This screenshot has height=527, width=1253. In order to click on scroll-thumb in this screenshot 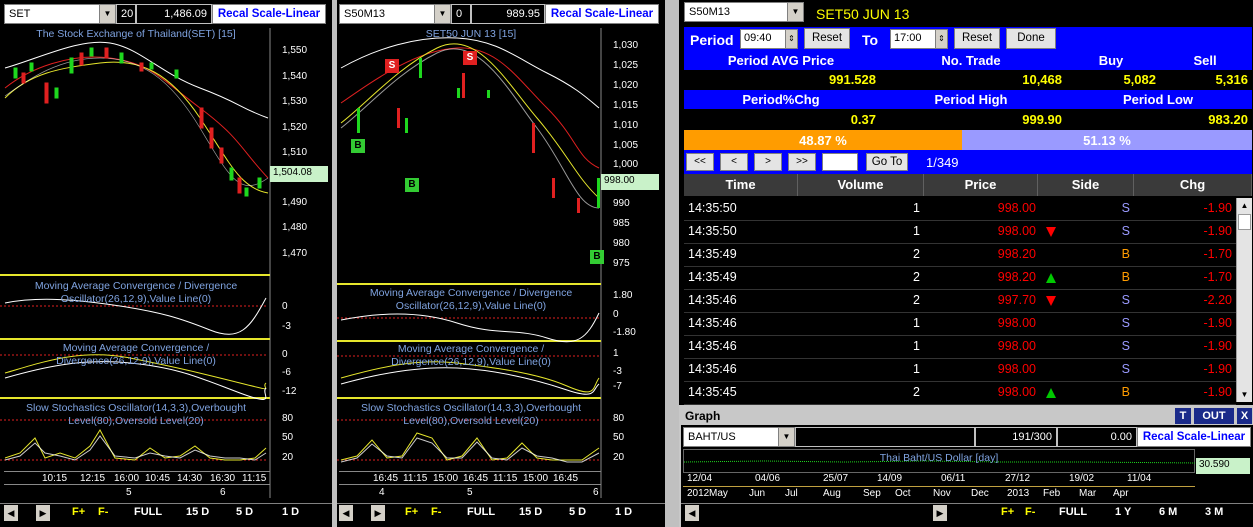, I will do `click(1244, 222)`.